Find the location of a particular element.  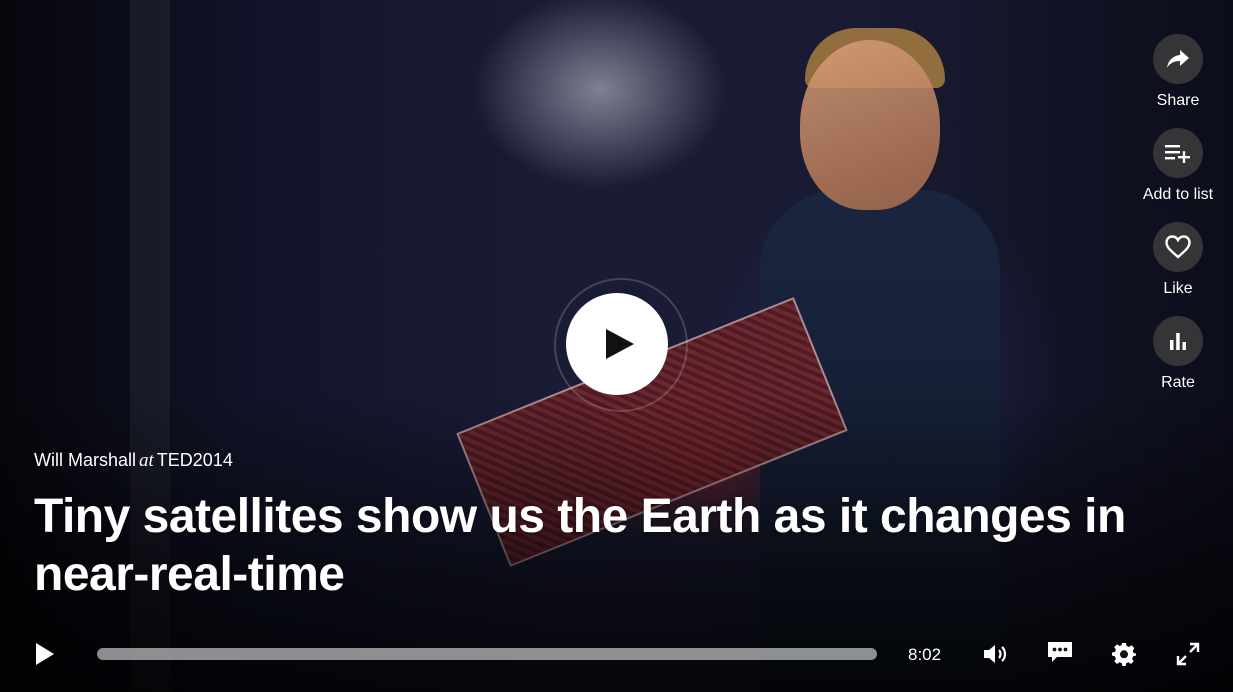

play-small-icon is located at coordinates (45, 654).